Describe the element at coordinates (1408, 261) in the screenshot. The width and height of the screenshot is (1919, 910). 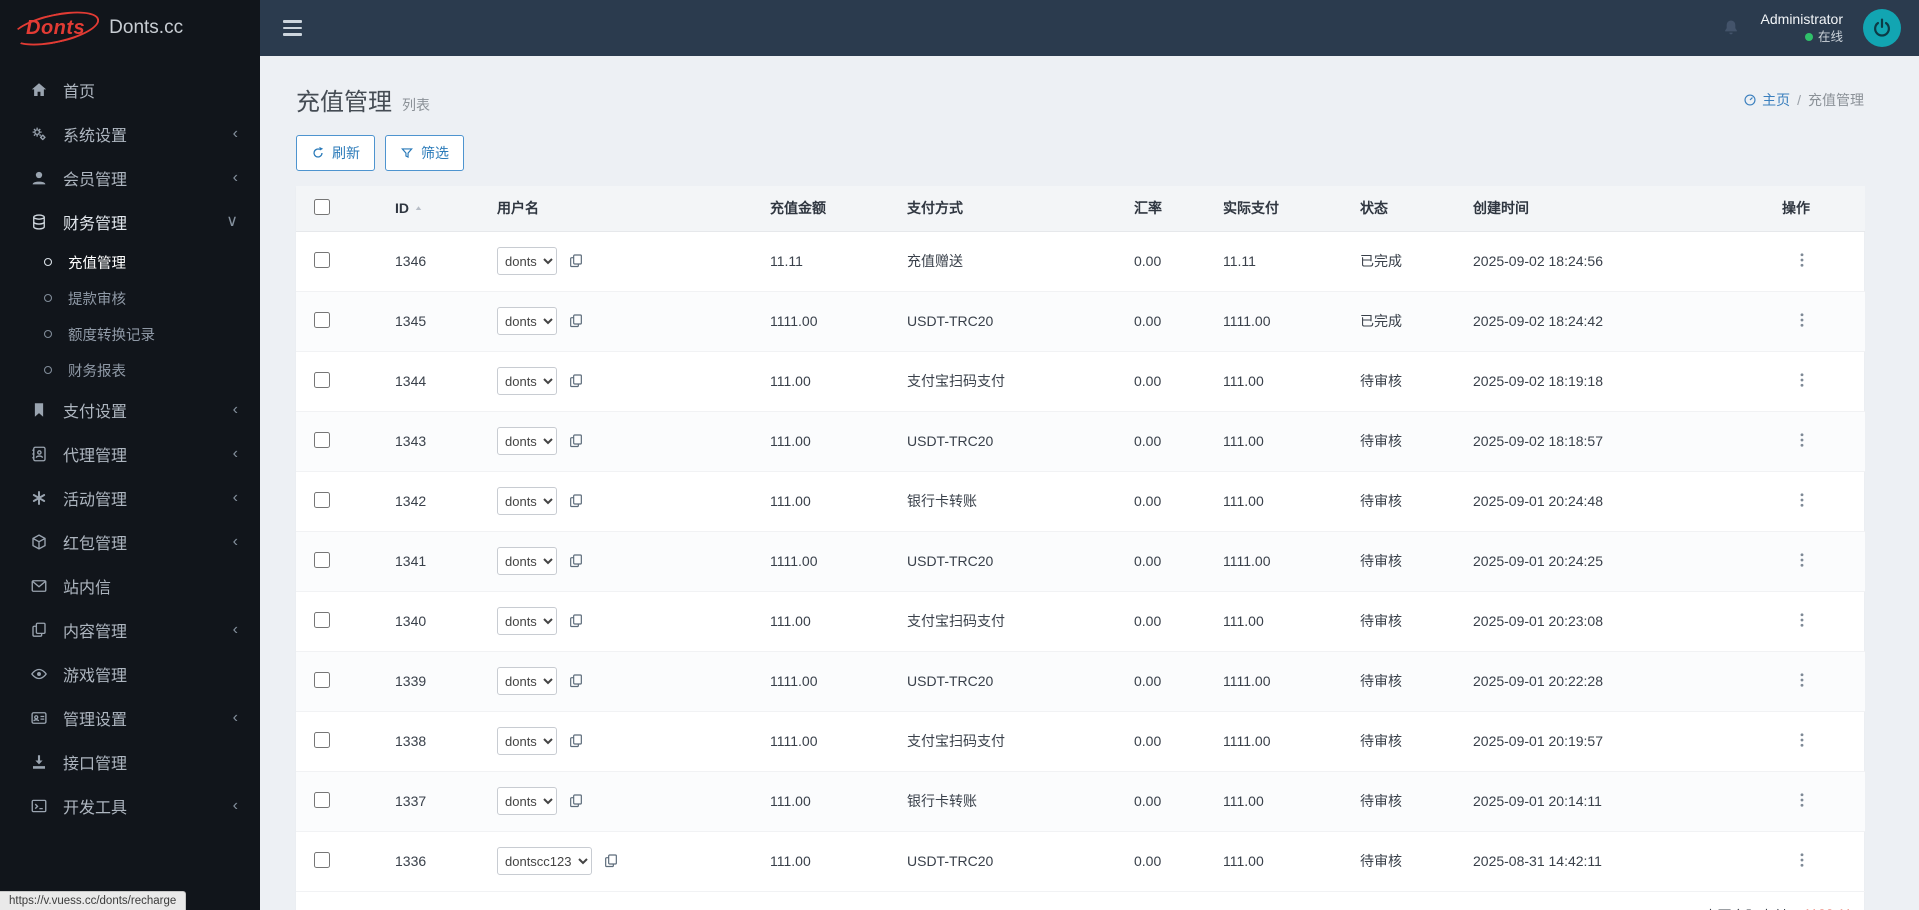
I see `status-cell: 已完成` at that location.